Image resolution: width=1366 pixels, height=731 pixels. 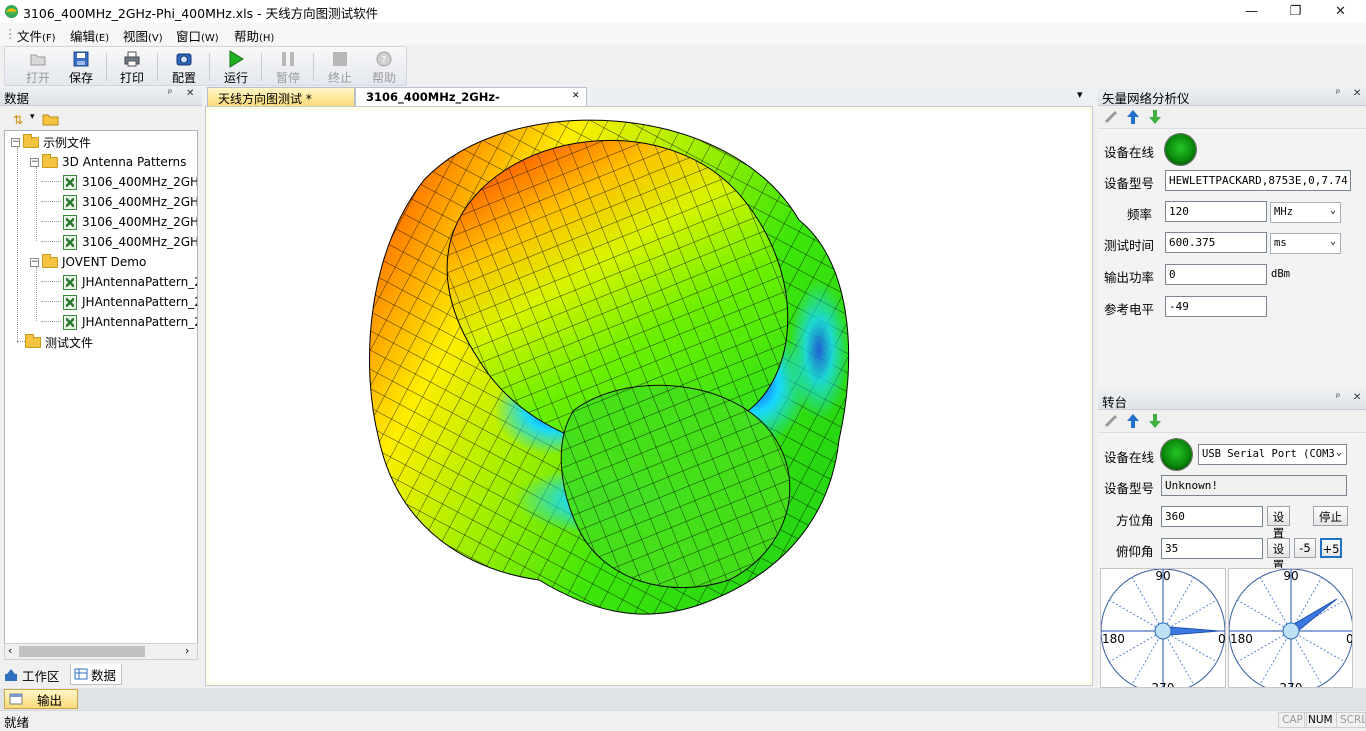 What do you see at coordinates (19, 119) in the screenshot?
I see `sort-icon: ⇅` at bounding box center [19, 119].